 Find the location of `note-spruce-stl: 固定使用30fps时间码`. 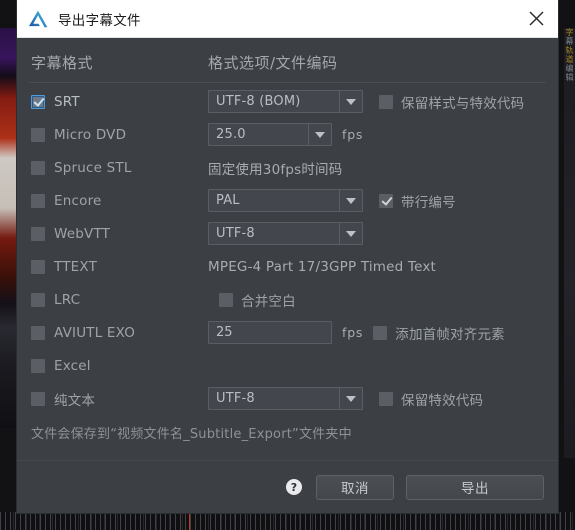

note-spruce-stl: 固定使用30fps时间码 is located at coordinates (275, 169).